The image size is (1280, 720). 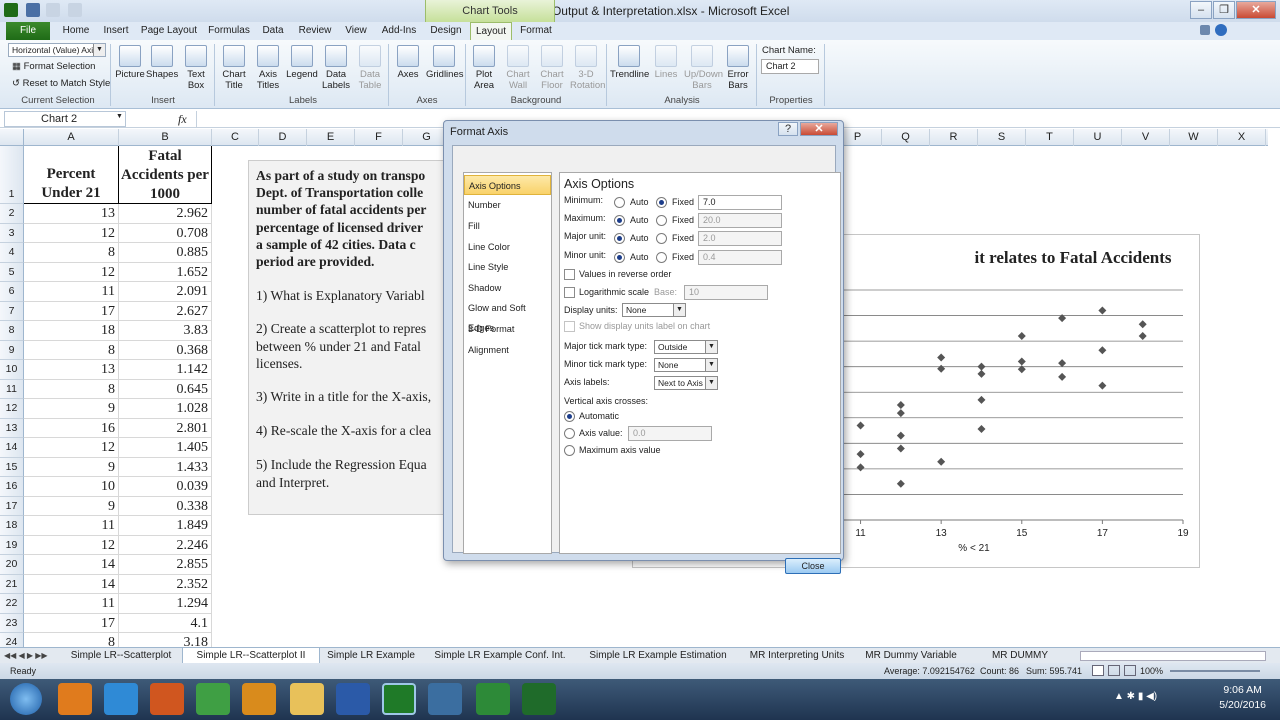 What do you see at coordinates (619, 202) in the screenshot?
I see `minimum-auto-radio` at bounding box center [619, 202].